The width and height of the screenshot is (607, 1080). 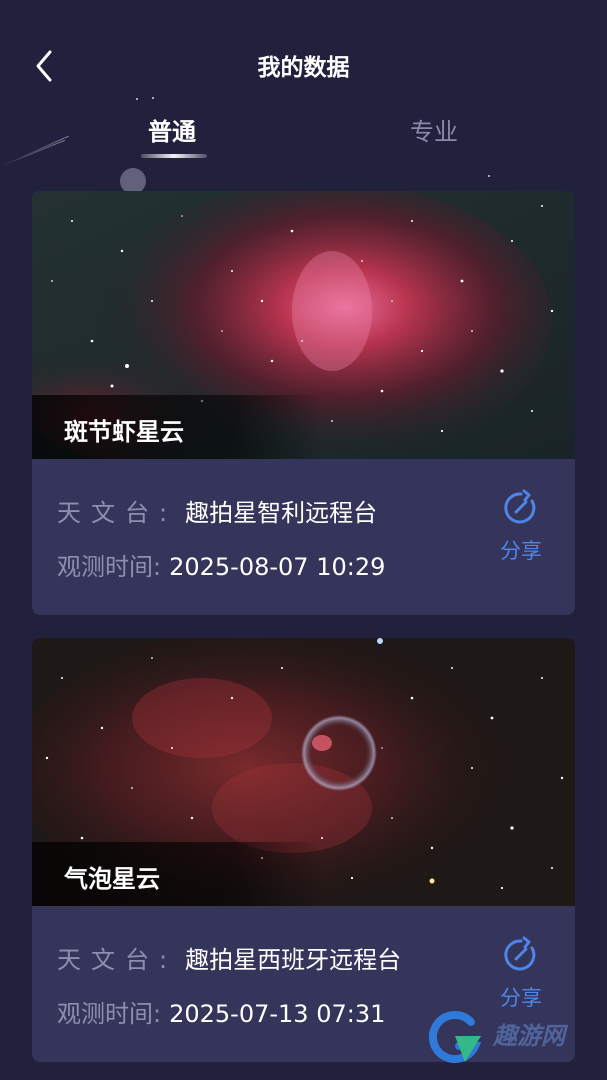 I want to click on obs-time-row: 观测时间: 2025-07-13 07:31, so click(x=221, y=1011).